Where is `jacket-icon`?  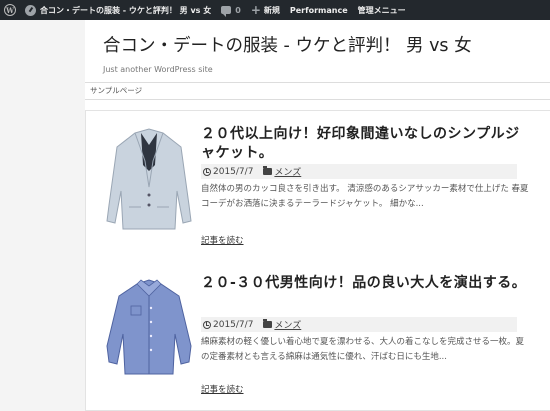
jacket-icon is located at coordinates (149, 180).